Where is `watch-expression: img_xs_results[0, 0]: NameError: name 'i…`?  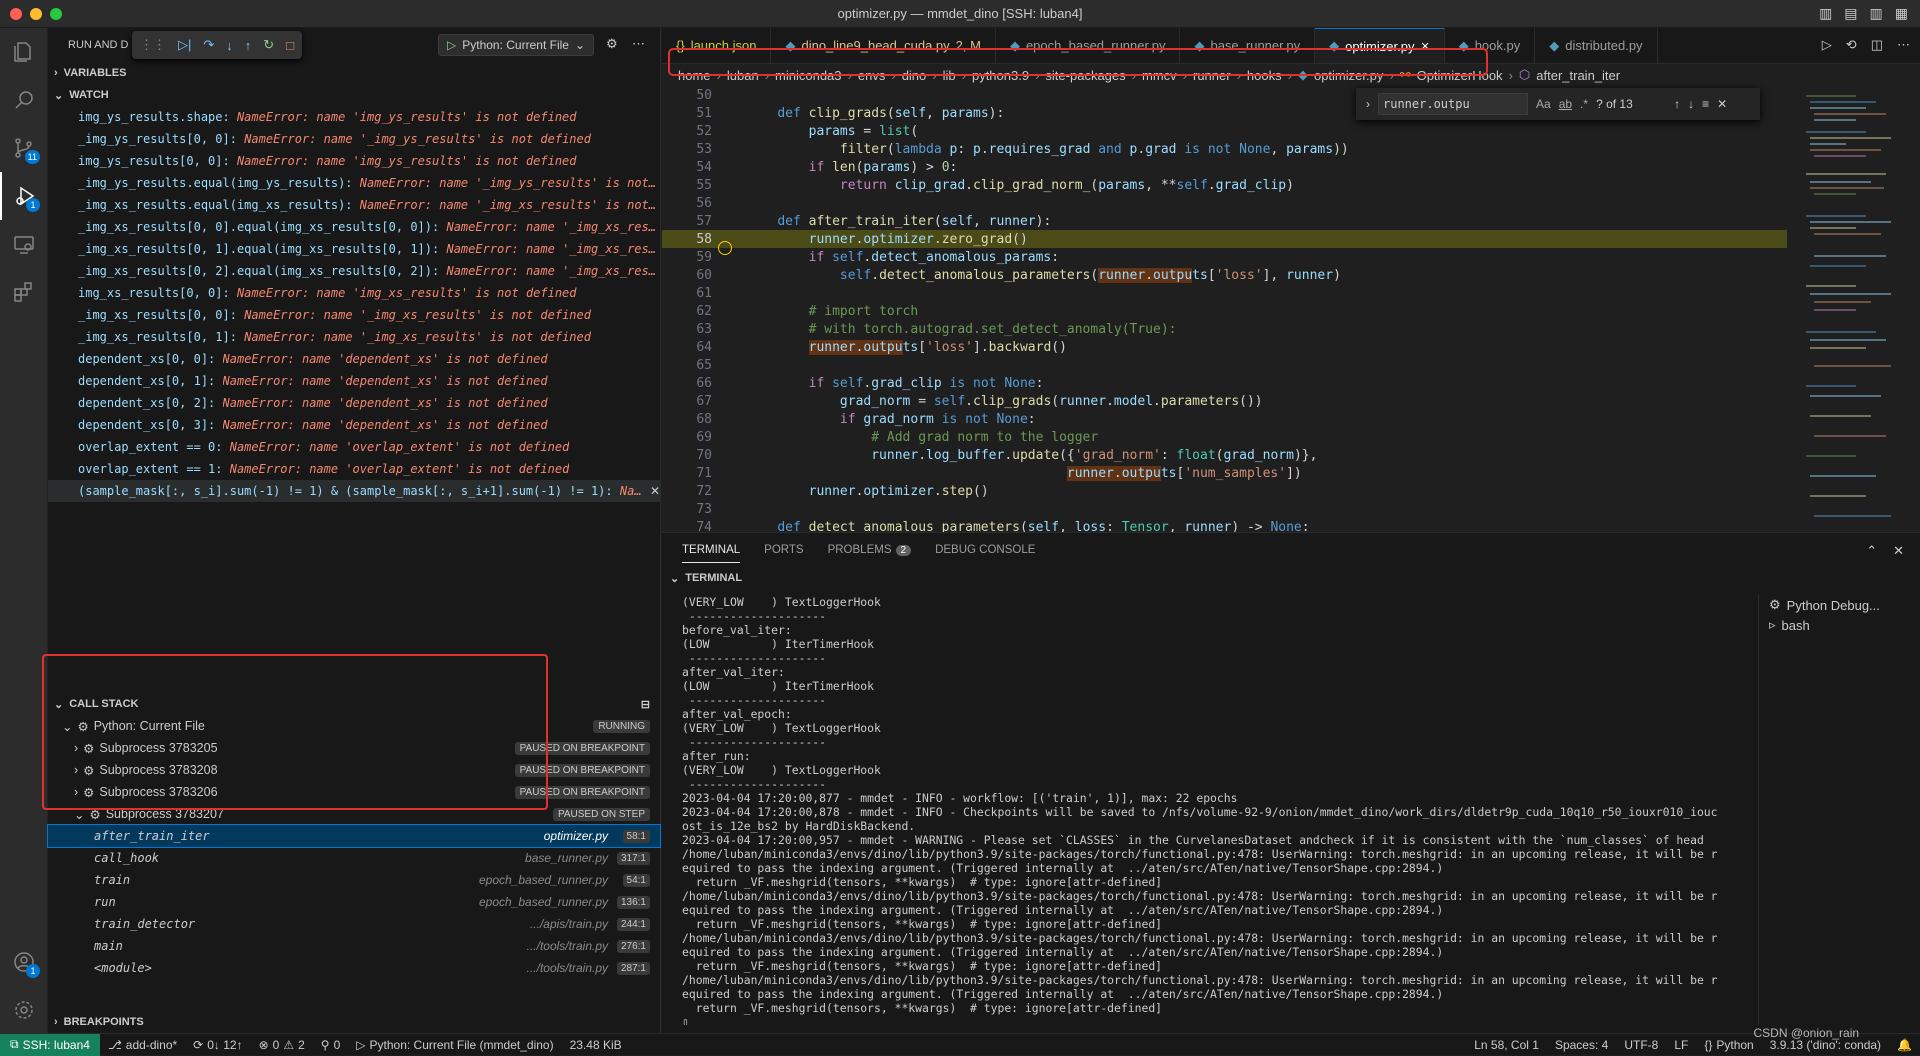
watch-expression: img_xs_results[0, 0]: NameError: name 'i… is located at coordinates (354, 293).